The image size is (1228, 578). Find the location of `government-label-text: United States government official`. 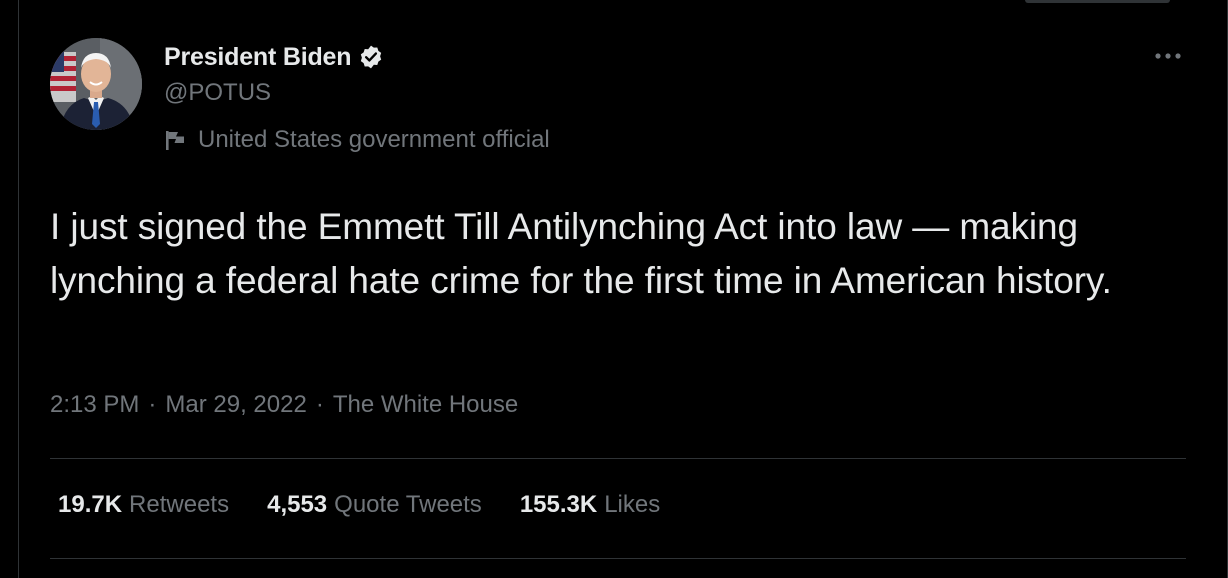

government-label-text: United States government official is located at coordinates (374, 139).